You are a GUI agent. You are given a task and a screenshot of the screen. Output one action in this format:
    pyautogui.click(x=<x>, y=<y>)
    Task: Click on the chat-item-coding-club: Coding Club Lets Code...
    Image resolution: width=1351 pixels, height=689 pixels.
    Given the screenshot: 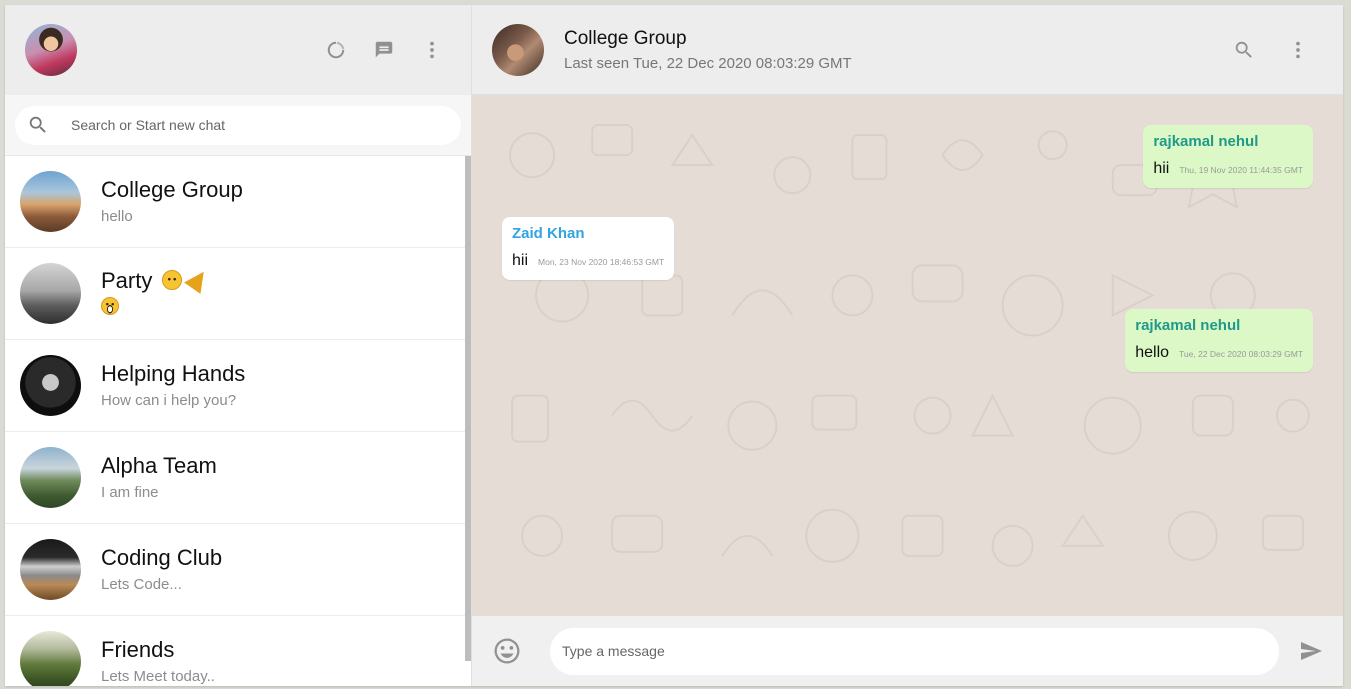 What is the action you would take?
    pyautogui.click(x=238, y=570)
    